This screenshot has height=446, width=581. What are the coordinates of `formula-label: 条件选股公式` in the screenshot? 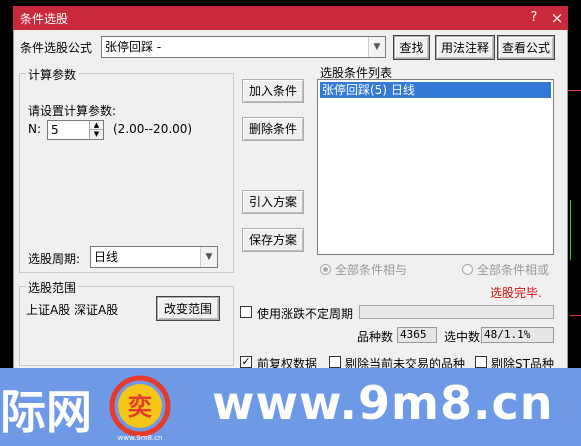 It's located at (56, 48).